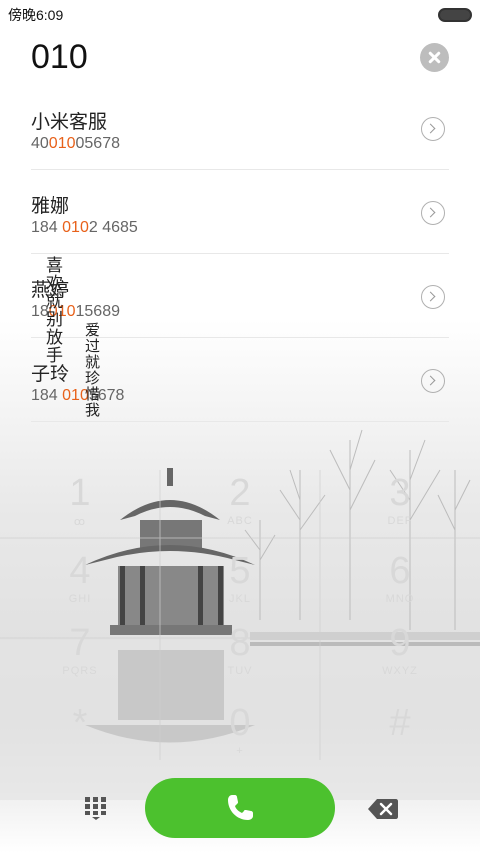 This screenshot has width=480, height=853. I want to click on divider, so click(240, 421).